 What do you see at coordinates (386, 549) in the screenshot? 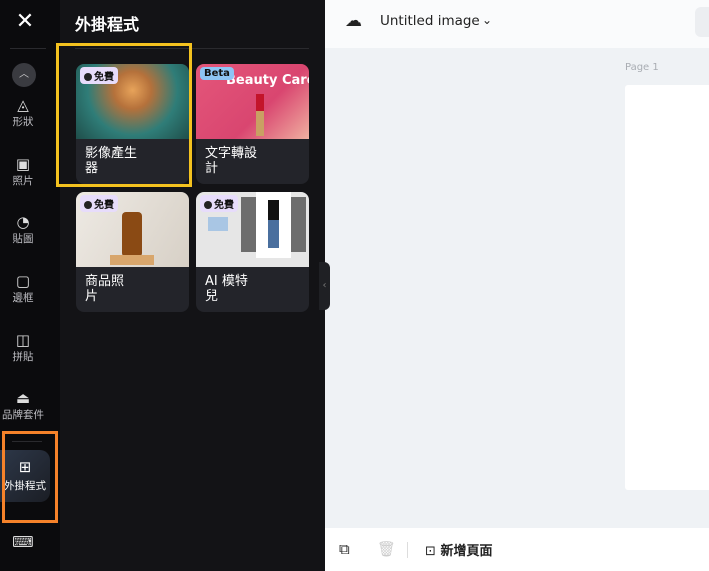
I see `delete-page-icon: 🗑` at bounding box center [386, 549].